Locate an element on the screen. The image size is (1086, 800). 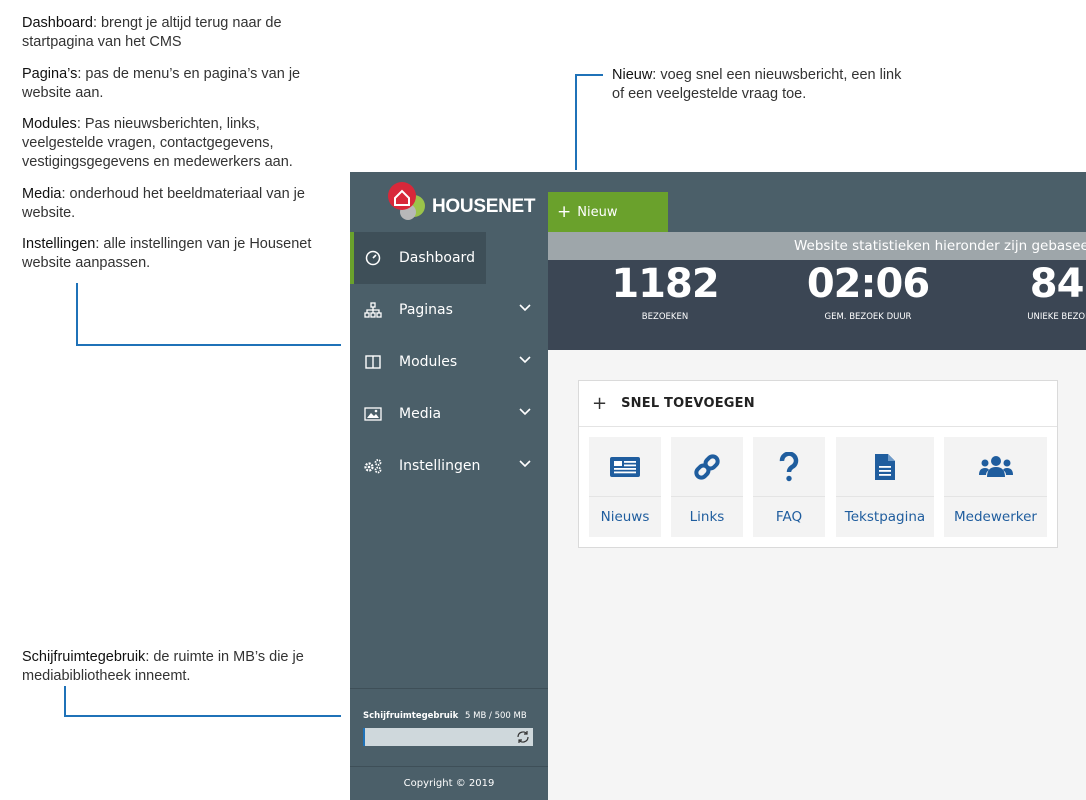
gauge-icon is located at coordinates (373, 258).